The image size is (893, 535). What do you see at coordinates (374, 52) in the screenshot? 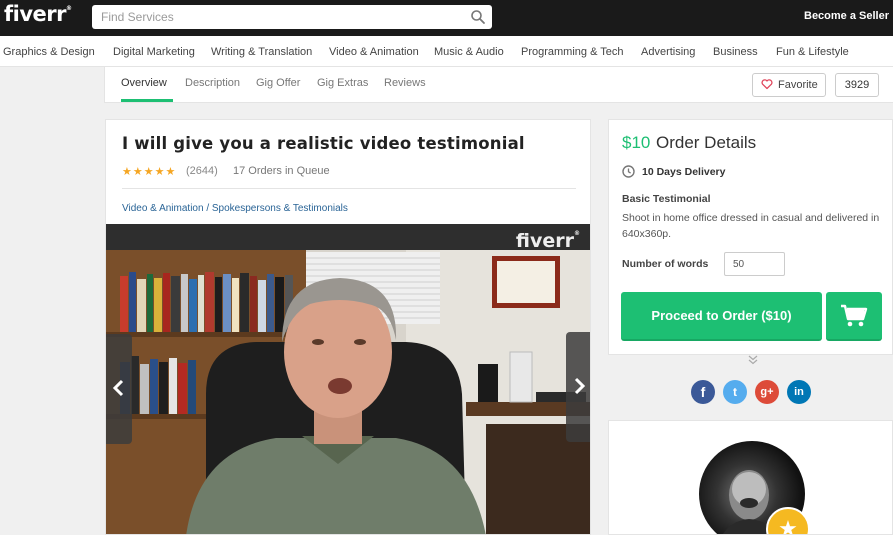
I see `category-video-animation: Video & Animation` at bounding box center [374, 52].